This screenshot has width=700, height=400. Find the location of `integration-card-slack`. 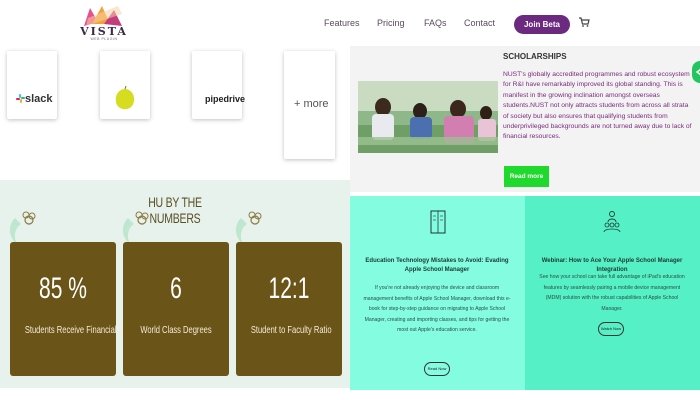

integration-card-slack is located at coordinates (32, 85).